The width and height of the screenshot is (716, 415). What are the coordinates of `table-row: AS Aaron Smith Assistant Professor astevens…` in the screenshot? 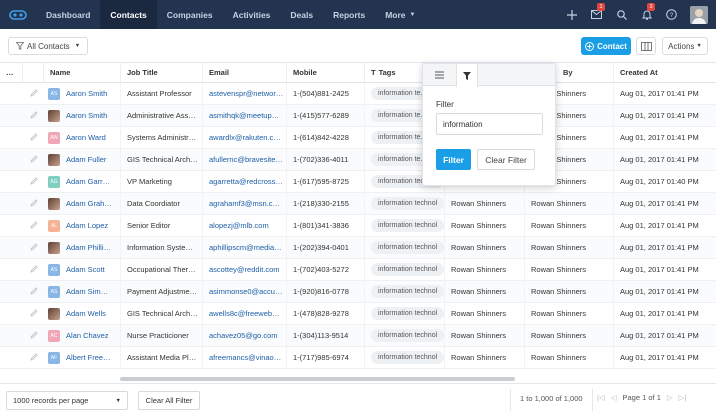 It's located at (358, 94).